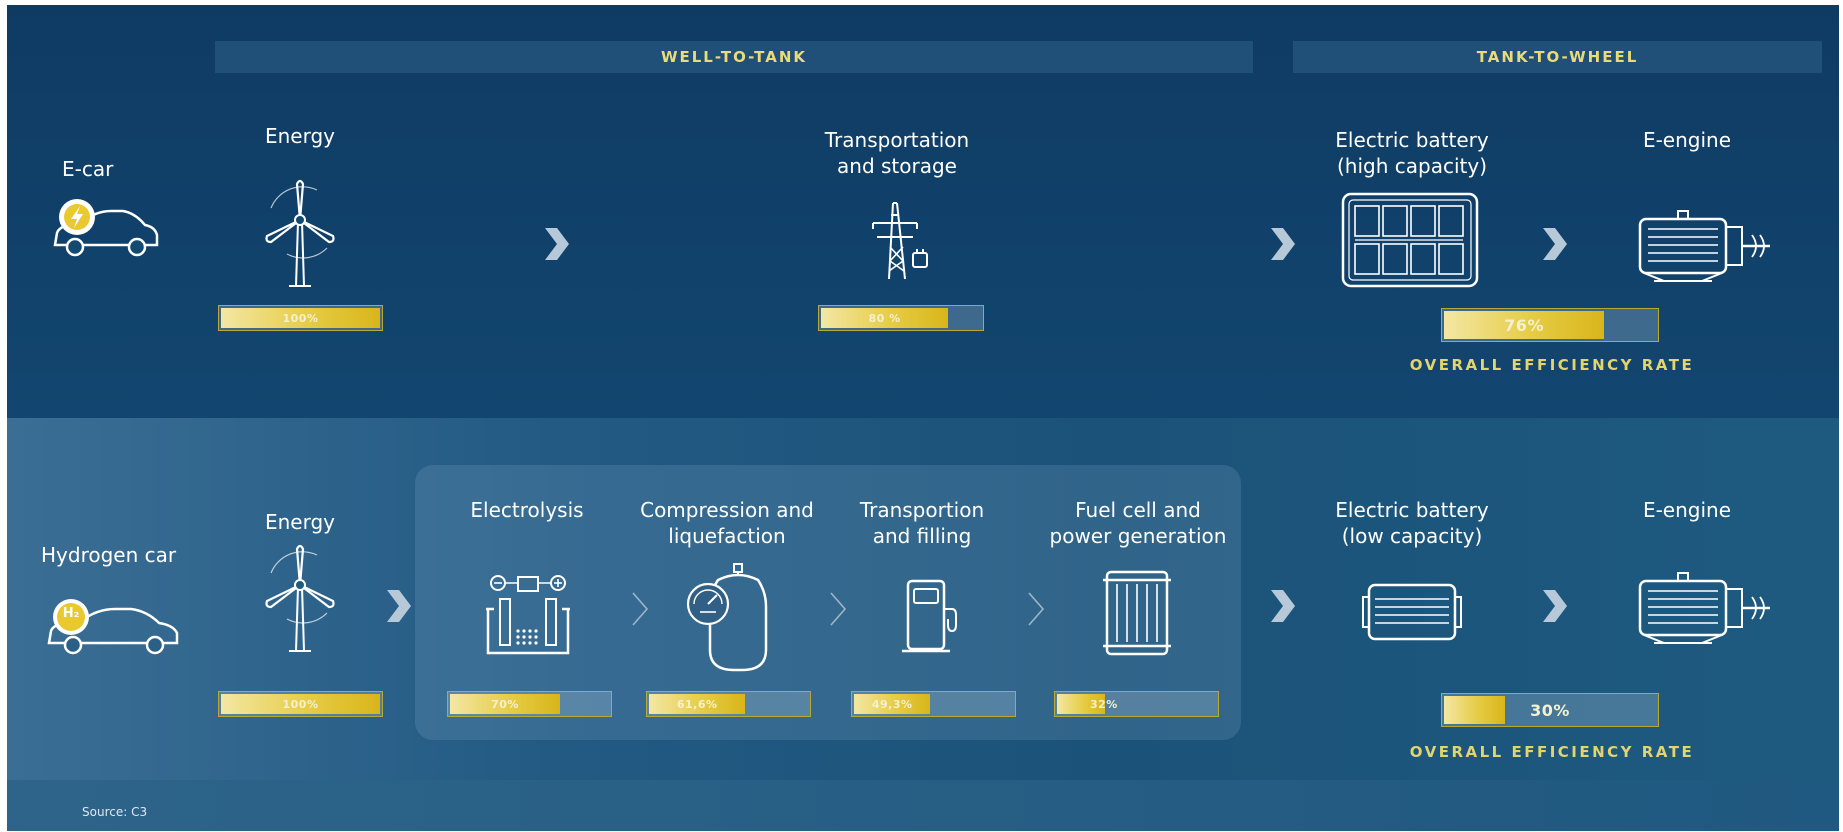 The height and width of the screenshot is (832, 1843). Describe the element at coordinates (1474, 710) in the screenshot. I see `hcar-overall-bar-fill` at that location.